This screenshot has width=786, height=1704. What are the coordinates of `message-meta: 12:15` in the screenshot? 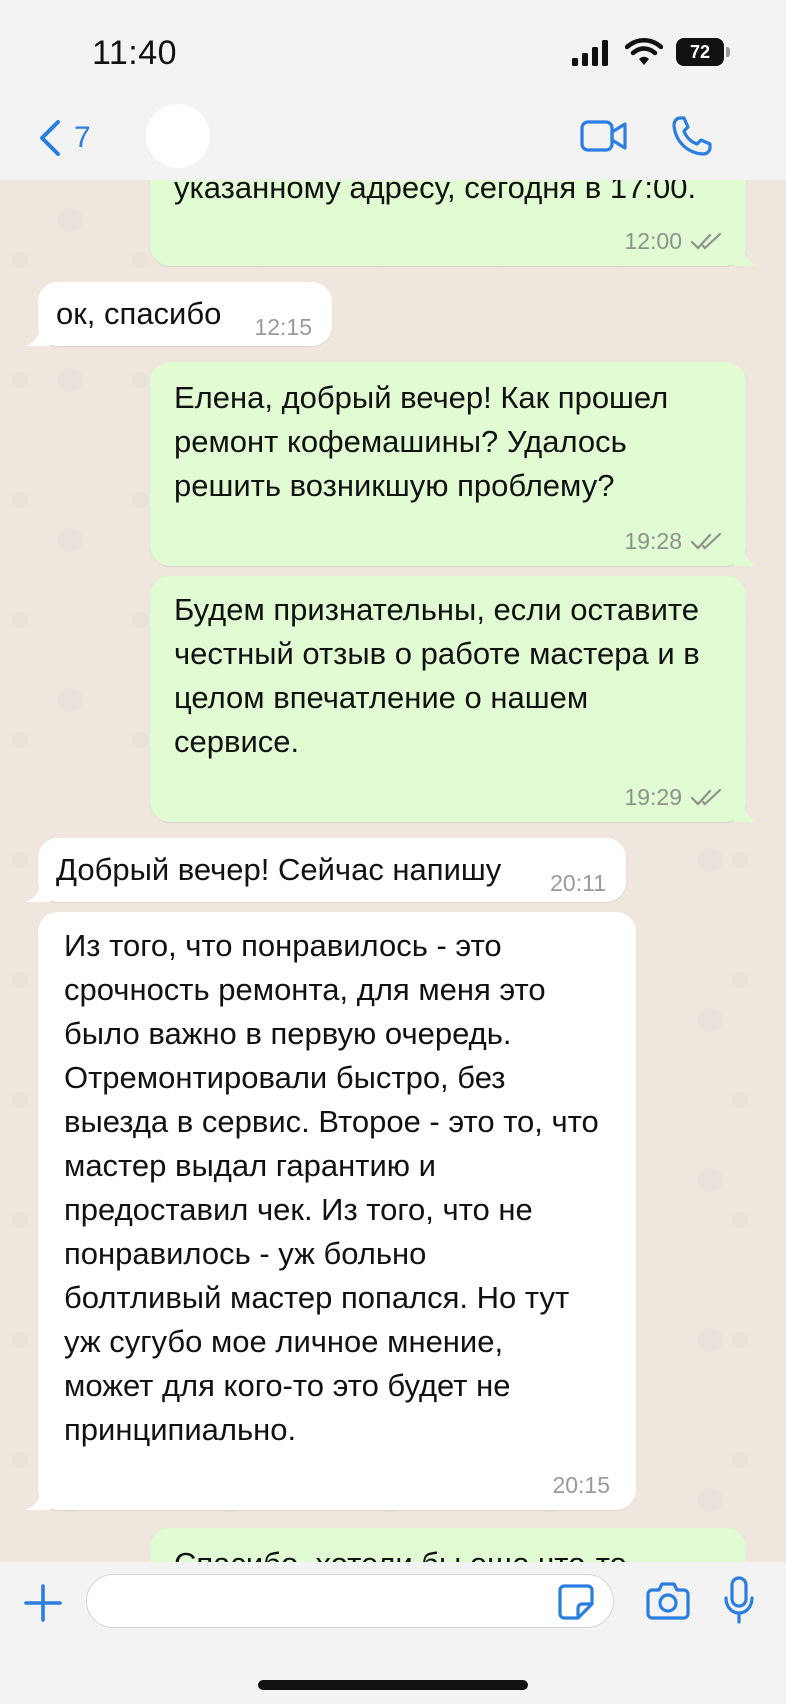 It's located at (283, 327).